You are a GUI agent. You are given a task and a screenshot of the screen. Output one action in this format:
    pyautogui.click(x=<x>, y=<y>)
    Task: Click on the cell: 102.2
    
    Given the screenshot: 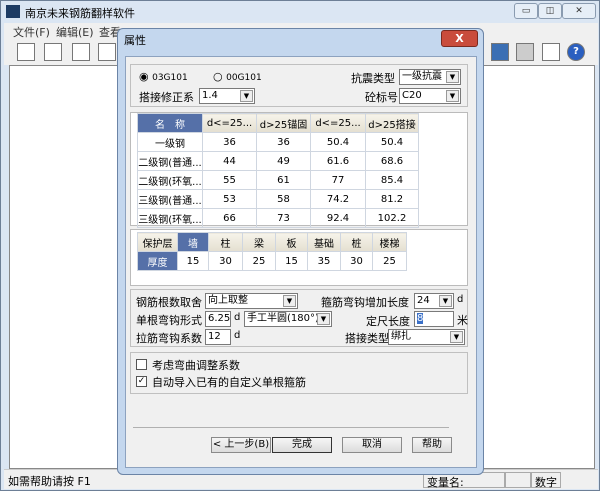 What is the action you would take?
    pyautogui.click(x=392, y=218)
    